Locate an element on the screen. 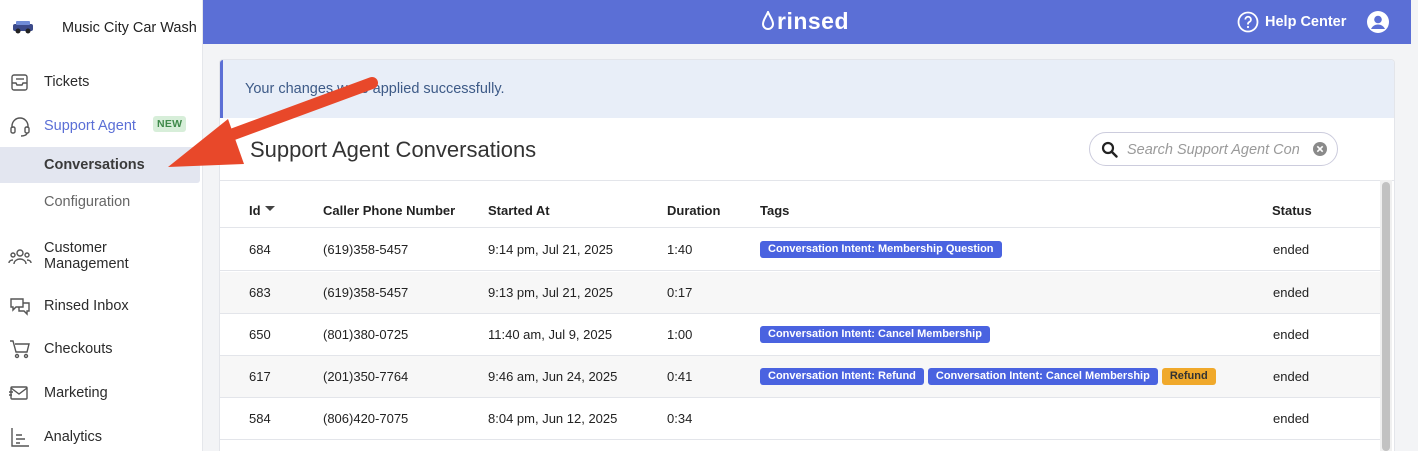 This screenshot has width=1418, height=451. sidebar-subitem-conversations: Conversations is located at coordinates (100, 165).